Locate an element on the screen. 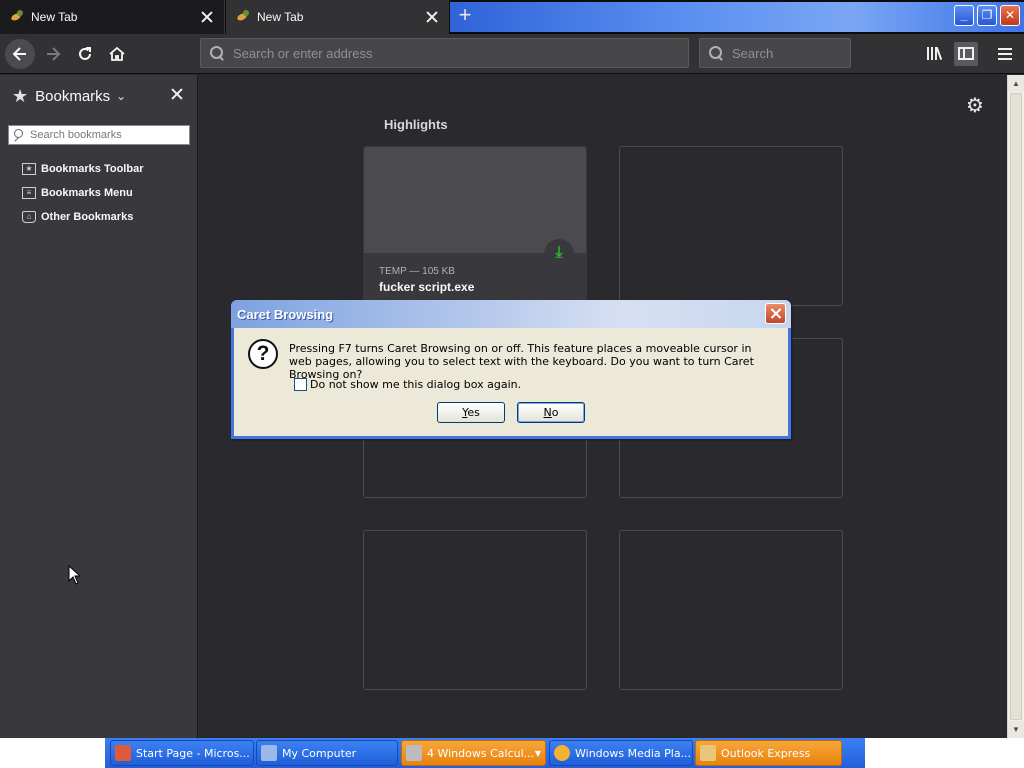 This screenshot has width=1024, height=768. tab-strip: New Tab New Tab + _ ❐ ✕ is located at coordinates (512, 17).